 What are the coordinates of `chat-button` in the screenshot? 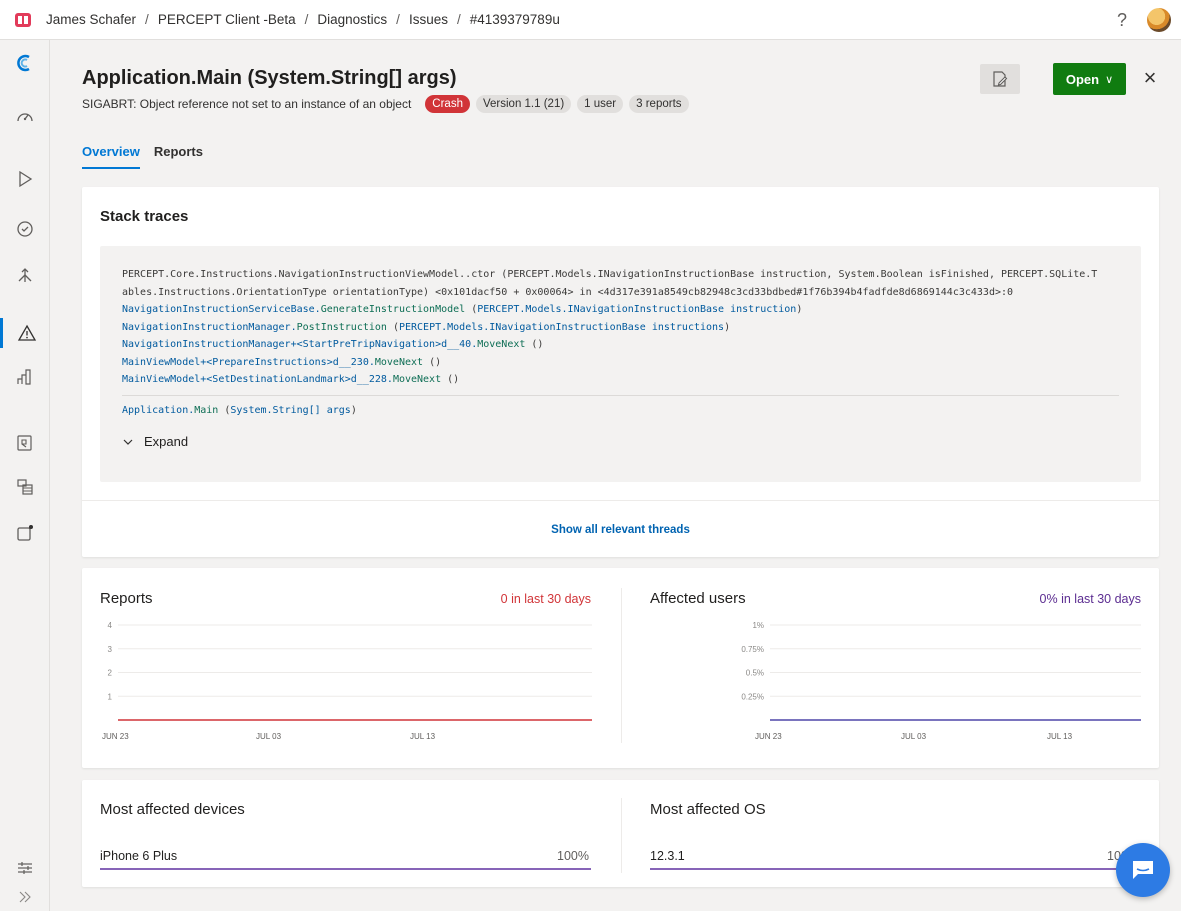 It's located at (1143, 870).